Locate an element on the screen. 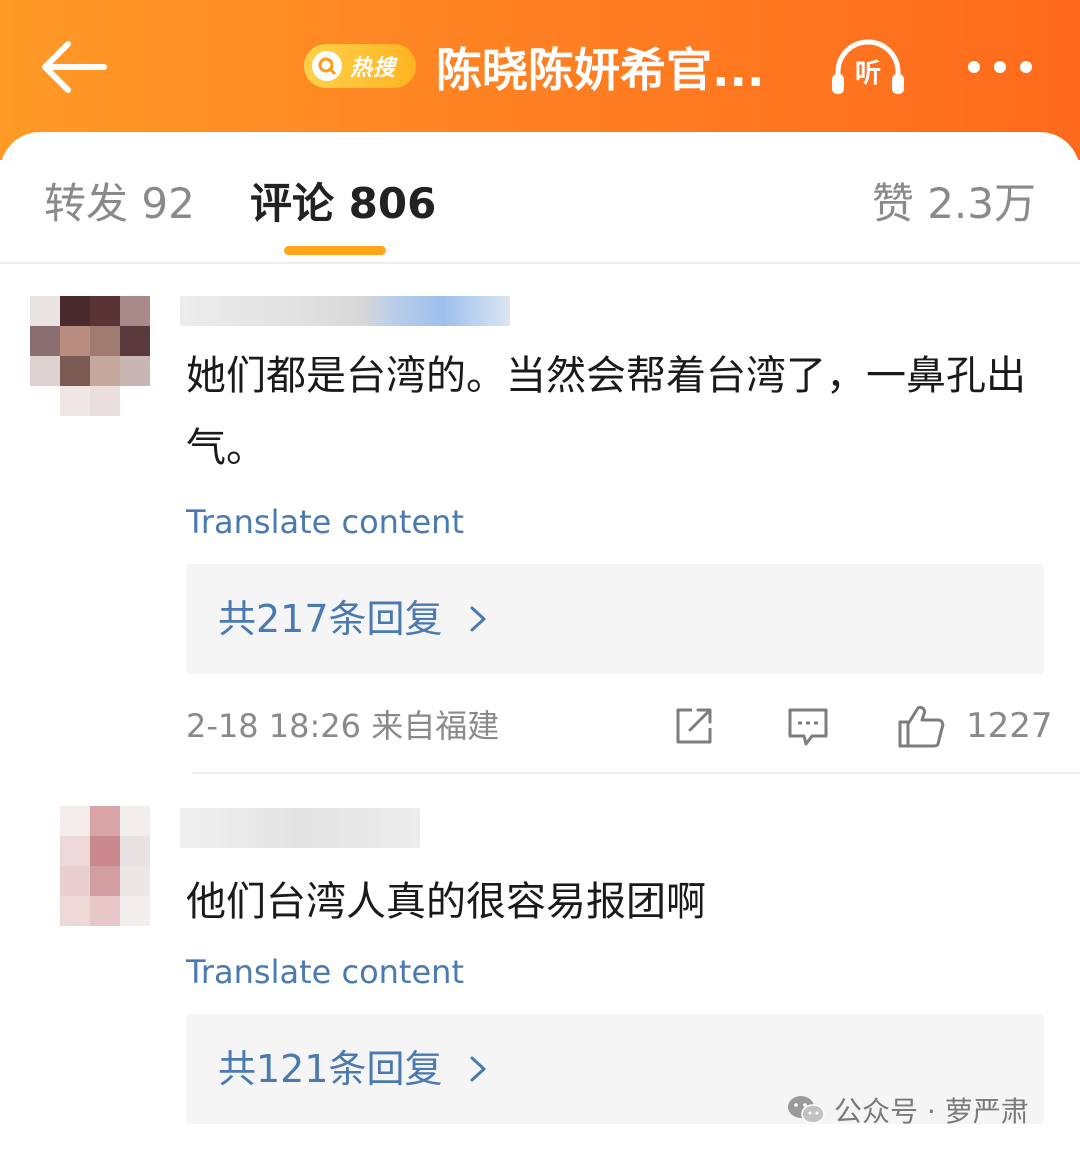 This screenshot has height=1152, width=1080. watermark: 公众号 · 萝严肃 is located at coordinates (921, 1110).